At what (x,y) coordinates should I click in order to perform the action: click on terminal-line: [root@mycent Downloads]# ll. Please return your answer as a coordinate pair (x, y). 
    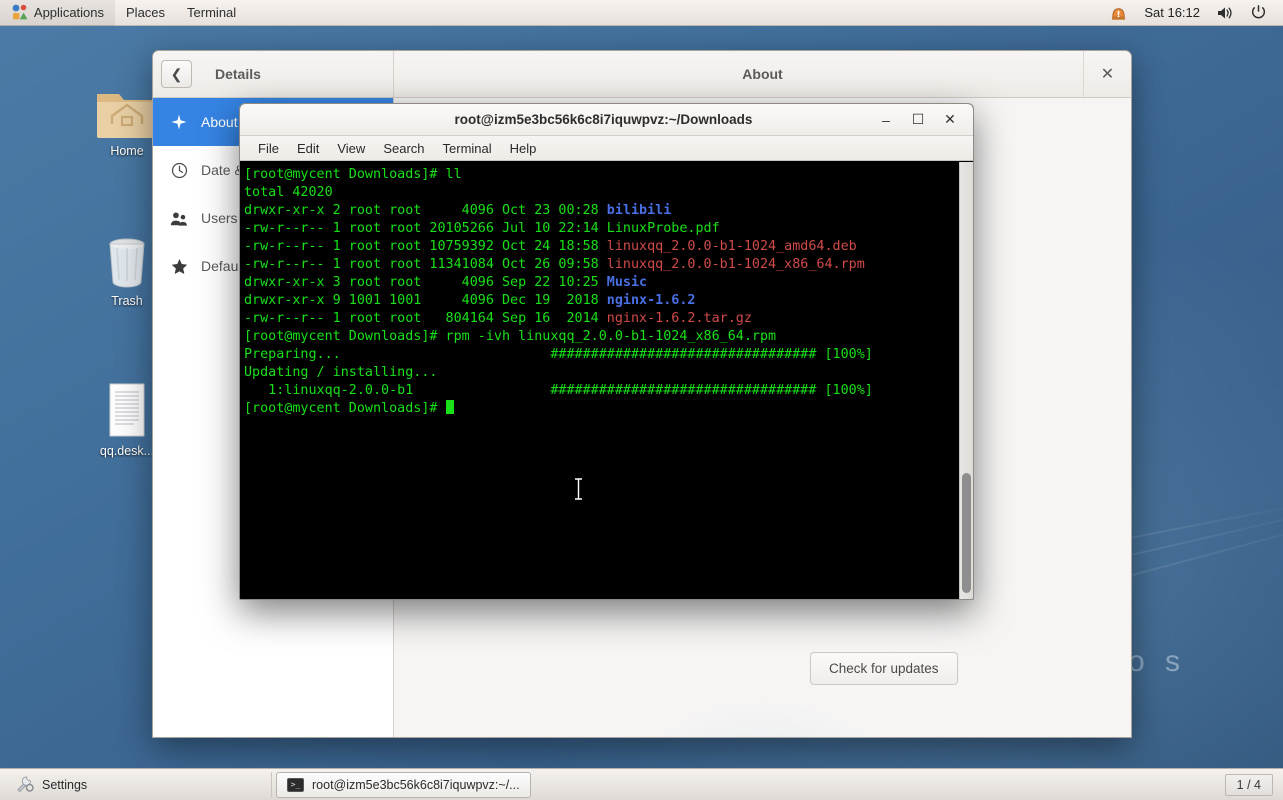
    Looking at the image, I should click on (353, 174).